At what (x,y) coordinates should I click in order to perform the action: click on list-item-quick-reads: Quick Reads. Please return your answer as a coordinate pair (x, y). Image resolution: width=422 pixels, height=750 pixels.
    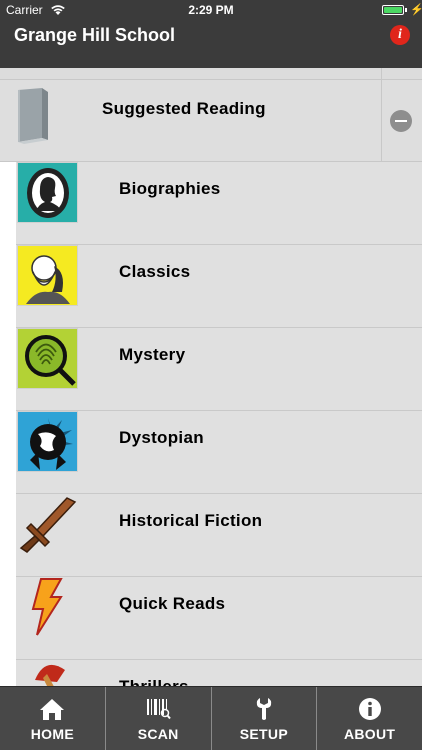
    Looking at the image, I should click on (219, 618).